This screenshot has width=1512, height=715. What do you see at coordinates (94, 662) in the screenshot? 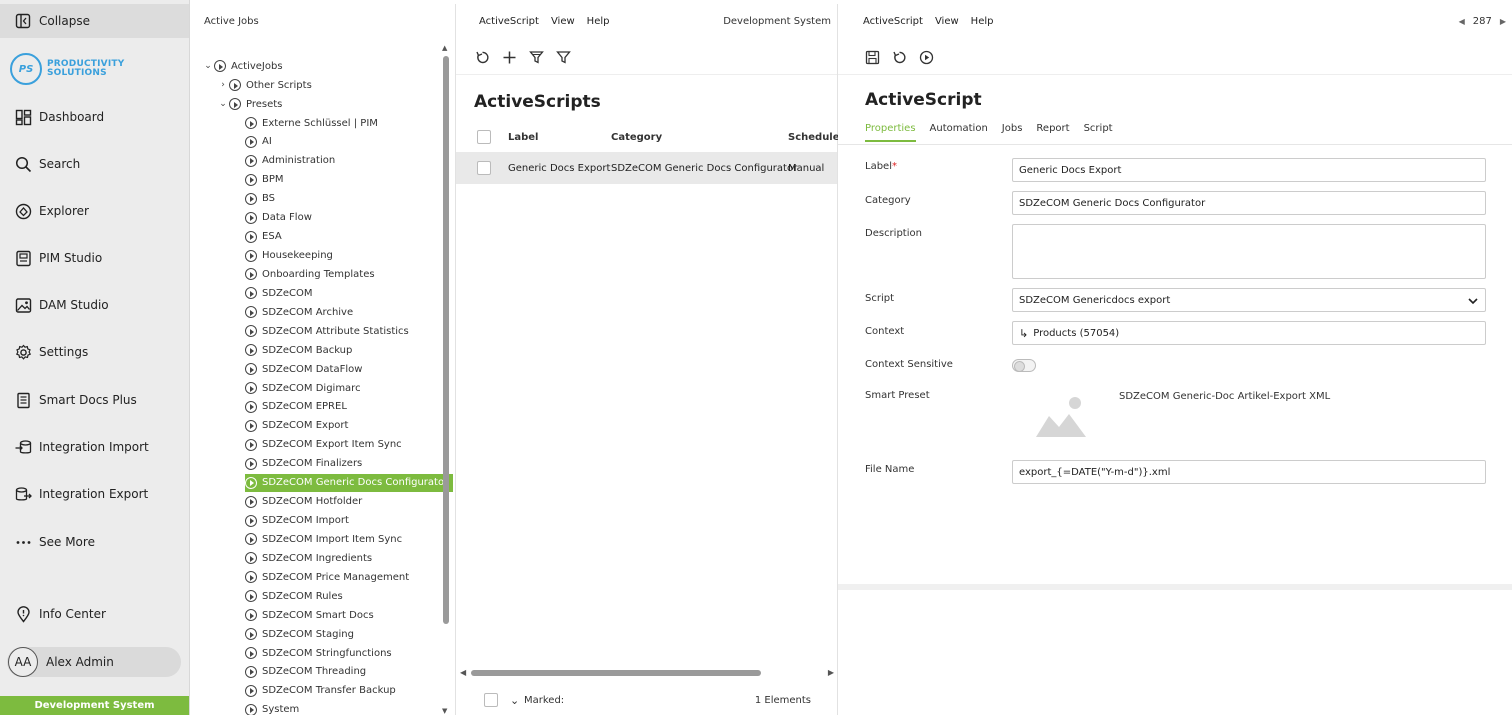
I see `user-menu: AA Alex Admin` at bounding box center [94, 662].